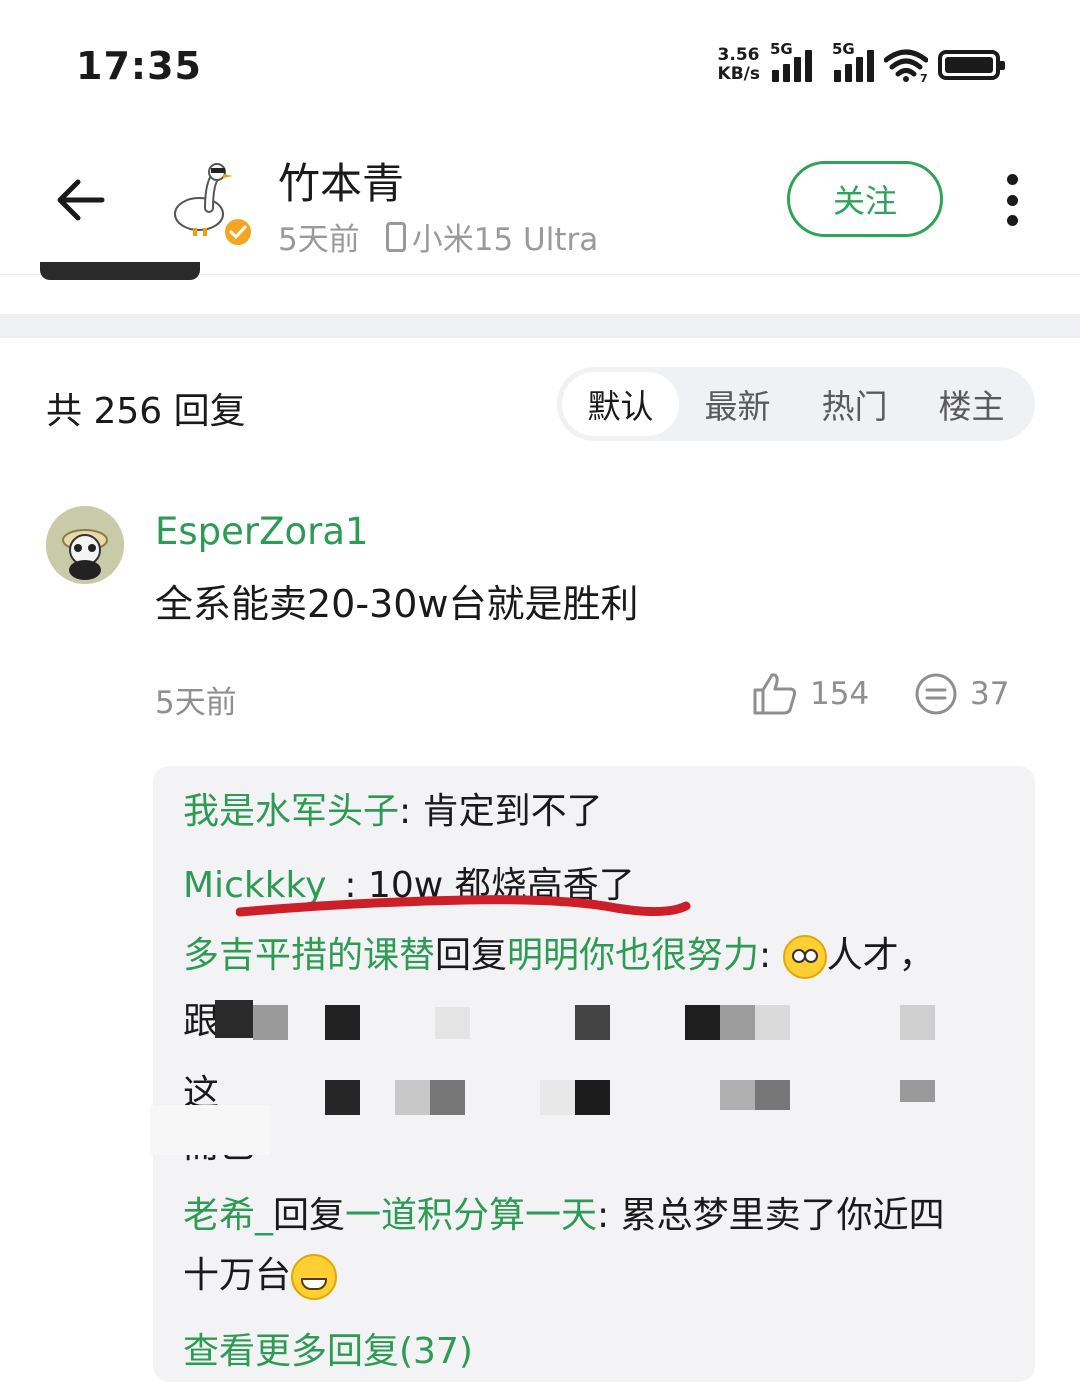 This screenshot has height=1394, width=1080. Describe the element at coordinates (540, 326) in the screenshot. I see `section-divider` at that location.